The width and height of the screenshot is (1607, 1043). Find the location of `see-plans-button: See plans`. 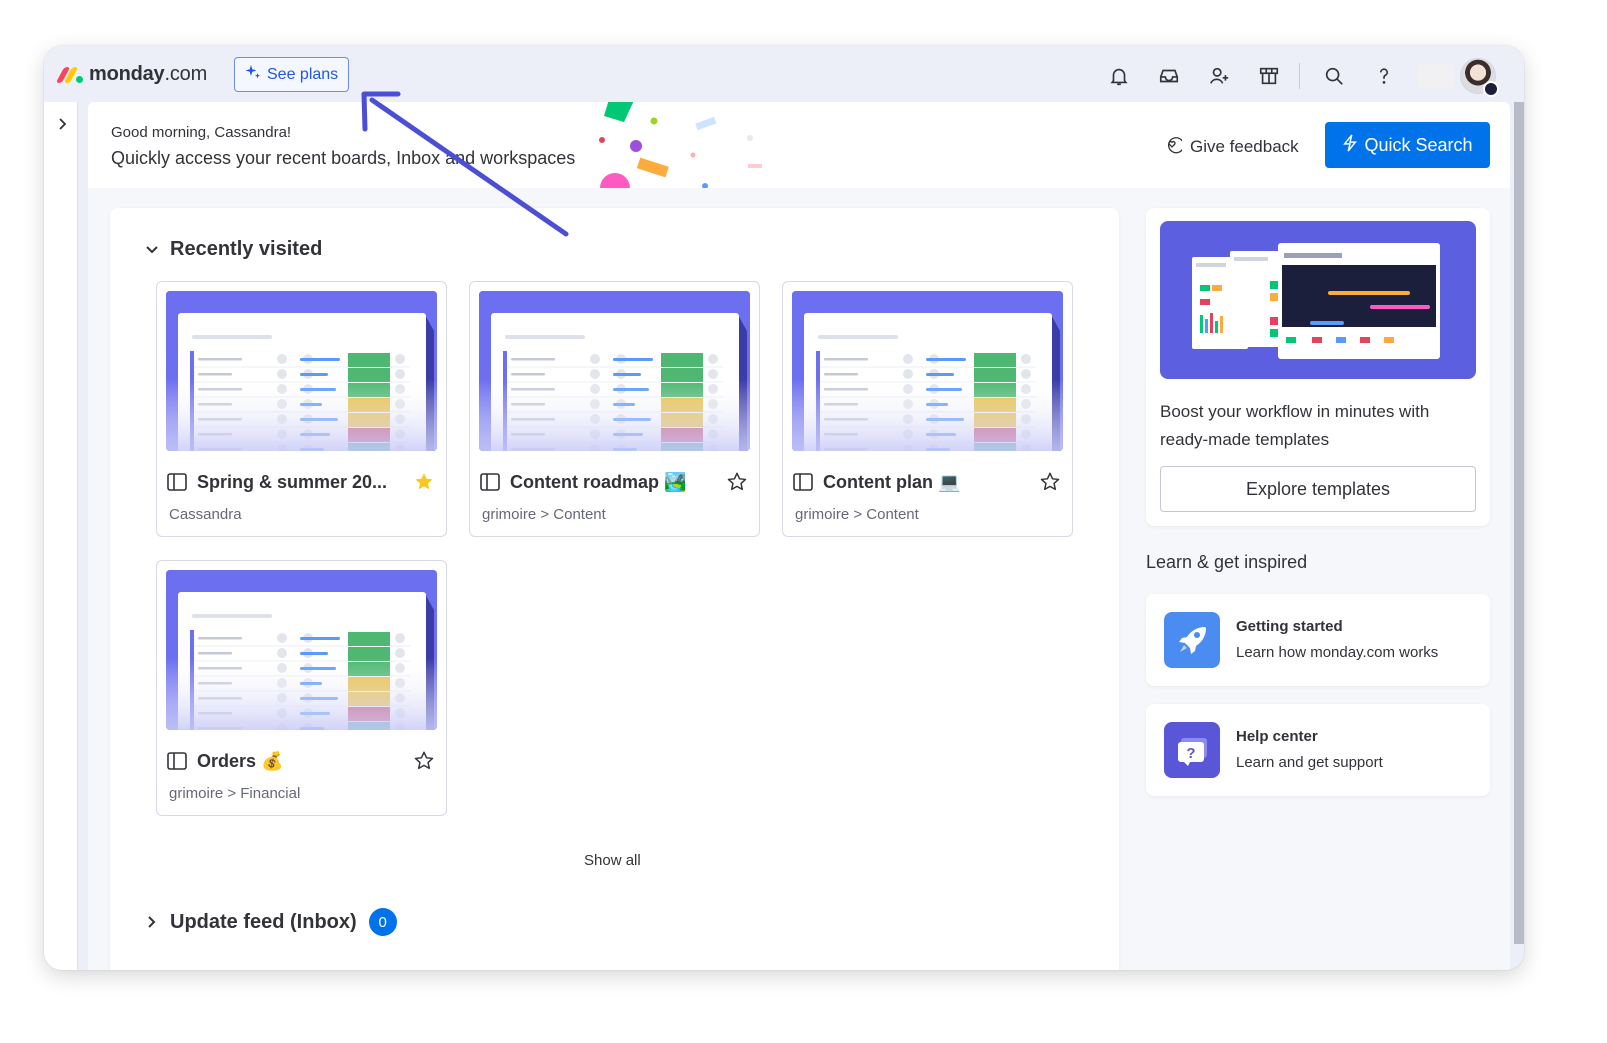

see-plans-button: See plans is located at coordinates (292, 74).